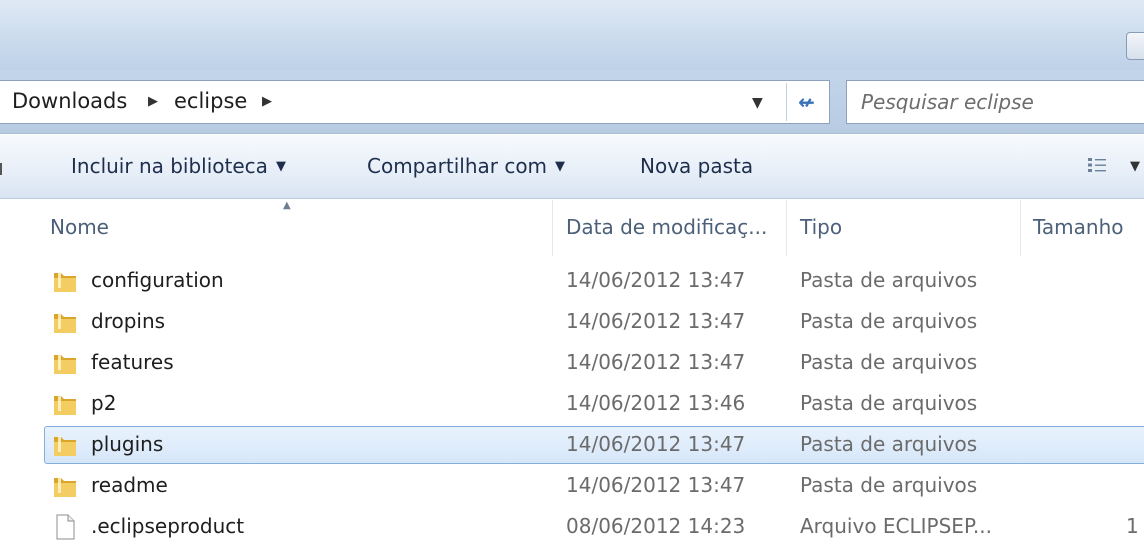 This screenshot has height=557, width=1144. What do you see at coordinates (821, 227) in the screenshot?
I see `column-header-type: Tipo` at bounding box center [821, 227].